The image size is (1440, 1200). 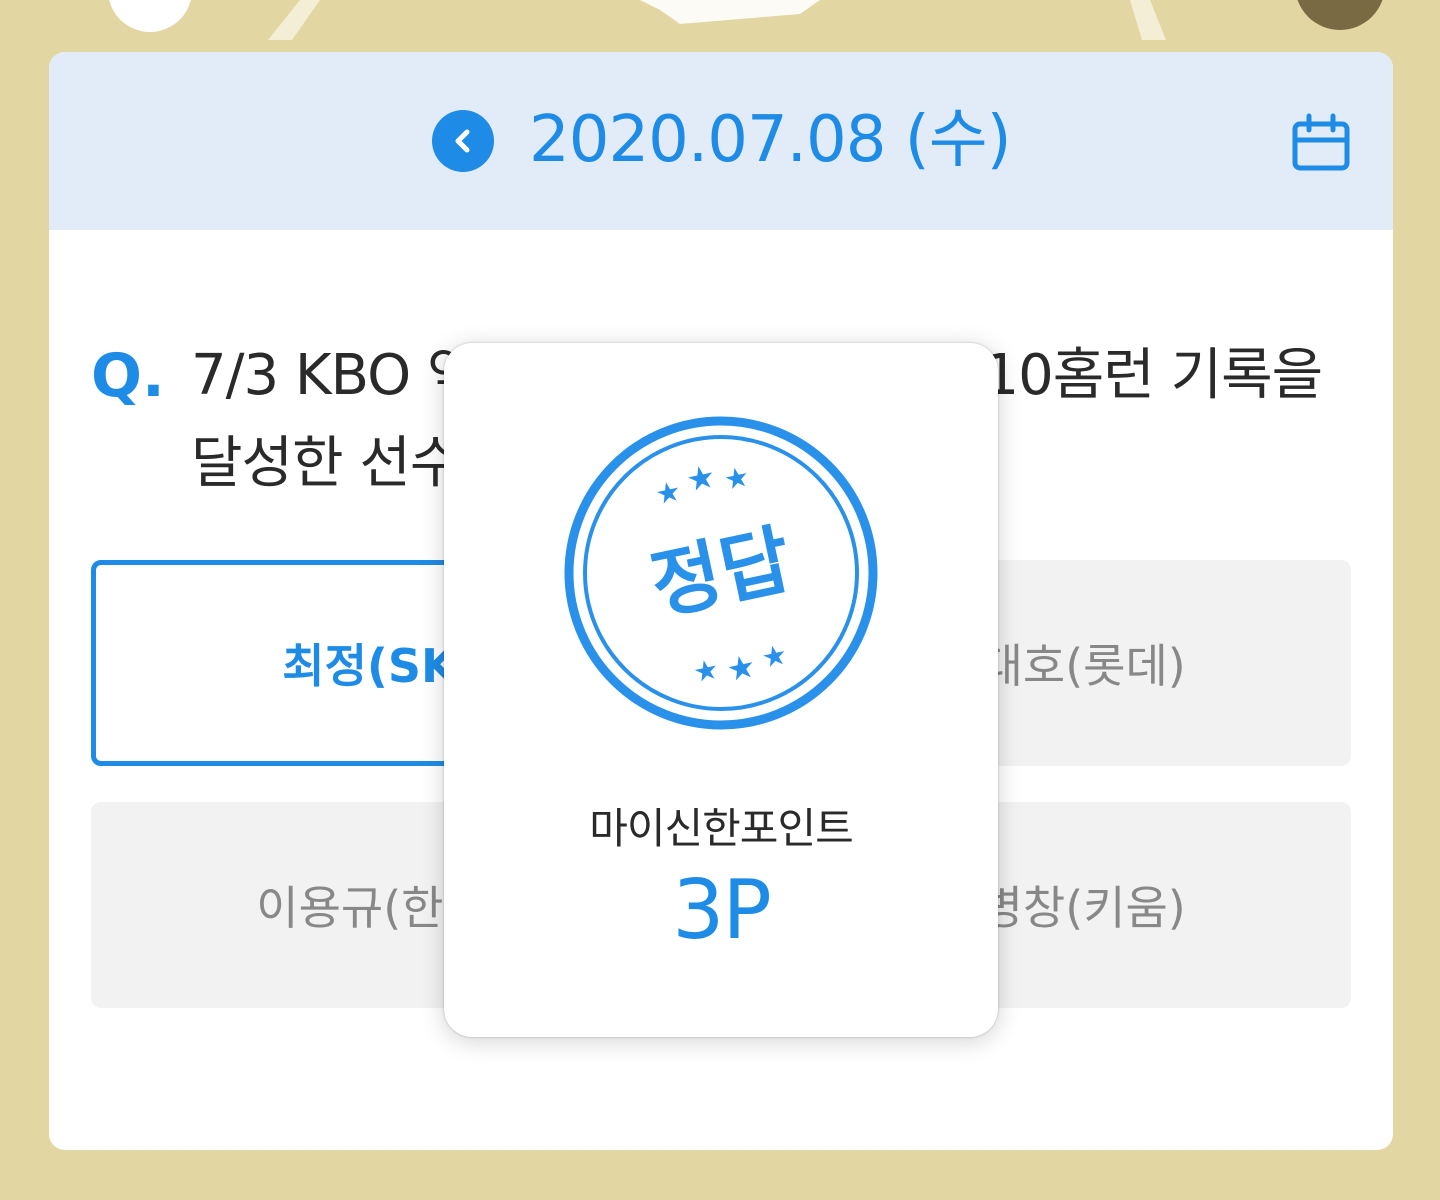 I want to click on previous-date-button, so click(x=463, y=141).